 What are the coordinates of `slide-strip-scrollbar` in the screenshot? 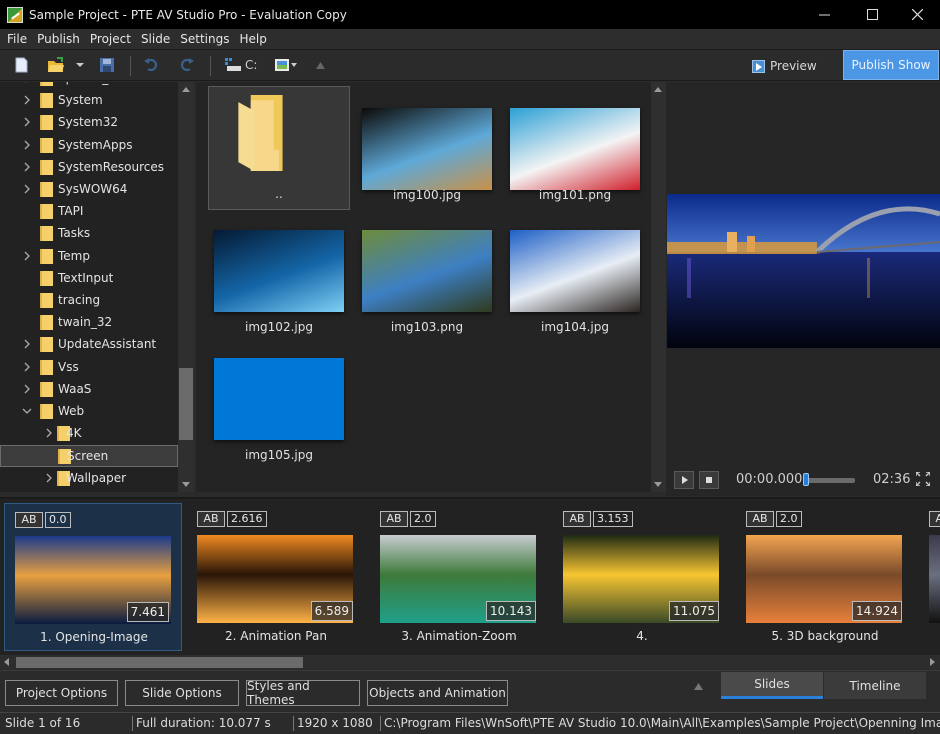 It's located at (470, 662).